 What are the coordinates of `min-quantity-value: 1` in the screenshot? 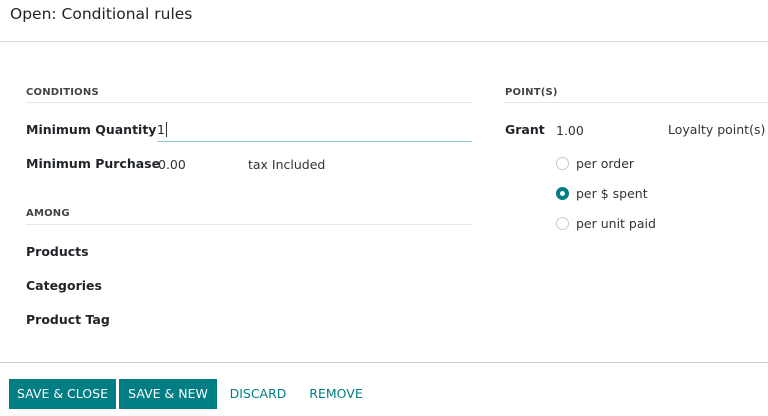 It's located at (161, 129).